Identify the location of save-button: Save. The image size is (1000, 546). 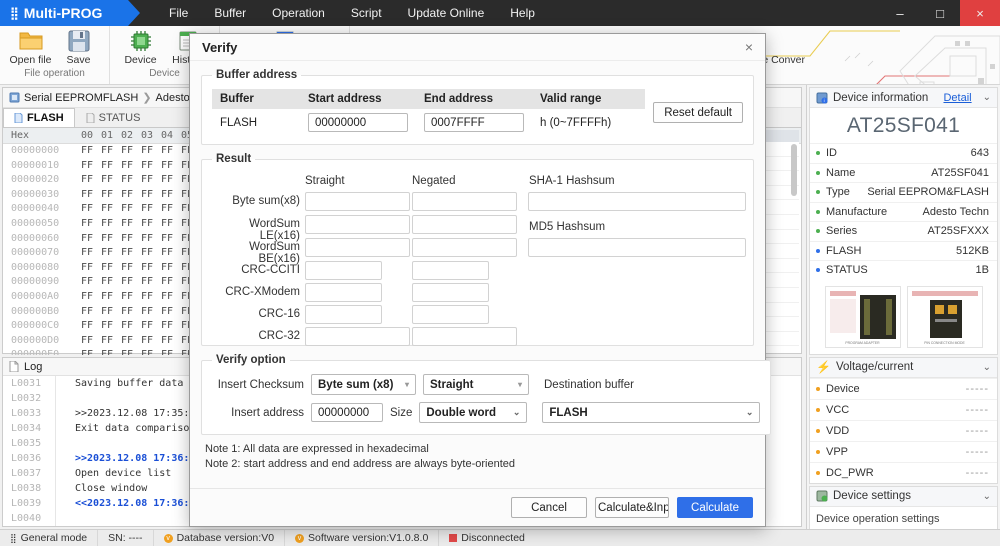
(79, 47).